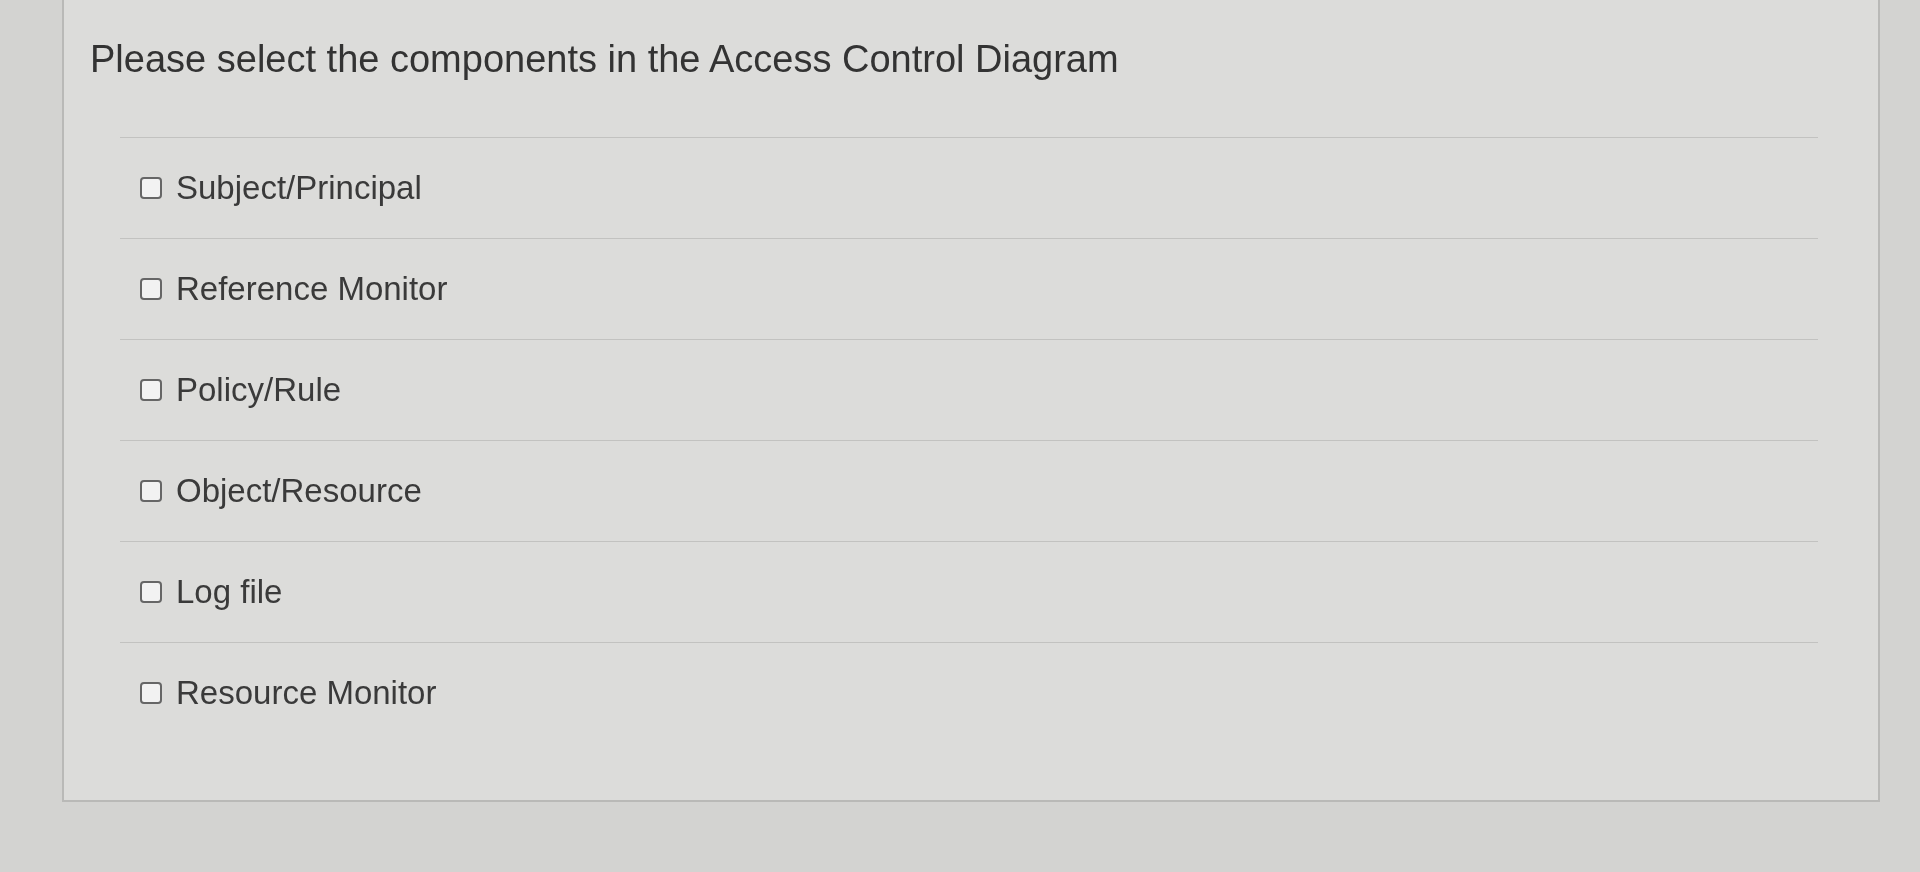 The width and height of the screenshot is (1920, 872). What do you see at coordinates (312, 289) in the screenshot?
I see `option-label: Reference Monitor` at bounding box center [312, 289].